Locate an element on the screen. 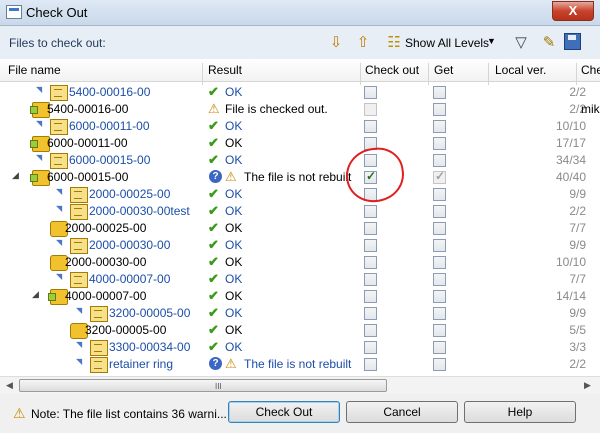 This screenshot has width=600, height=433. table-row: ◥ 5400-00016-00 ✔ OK 2/2 is located at coordinates (300, 92).